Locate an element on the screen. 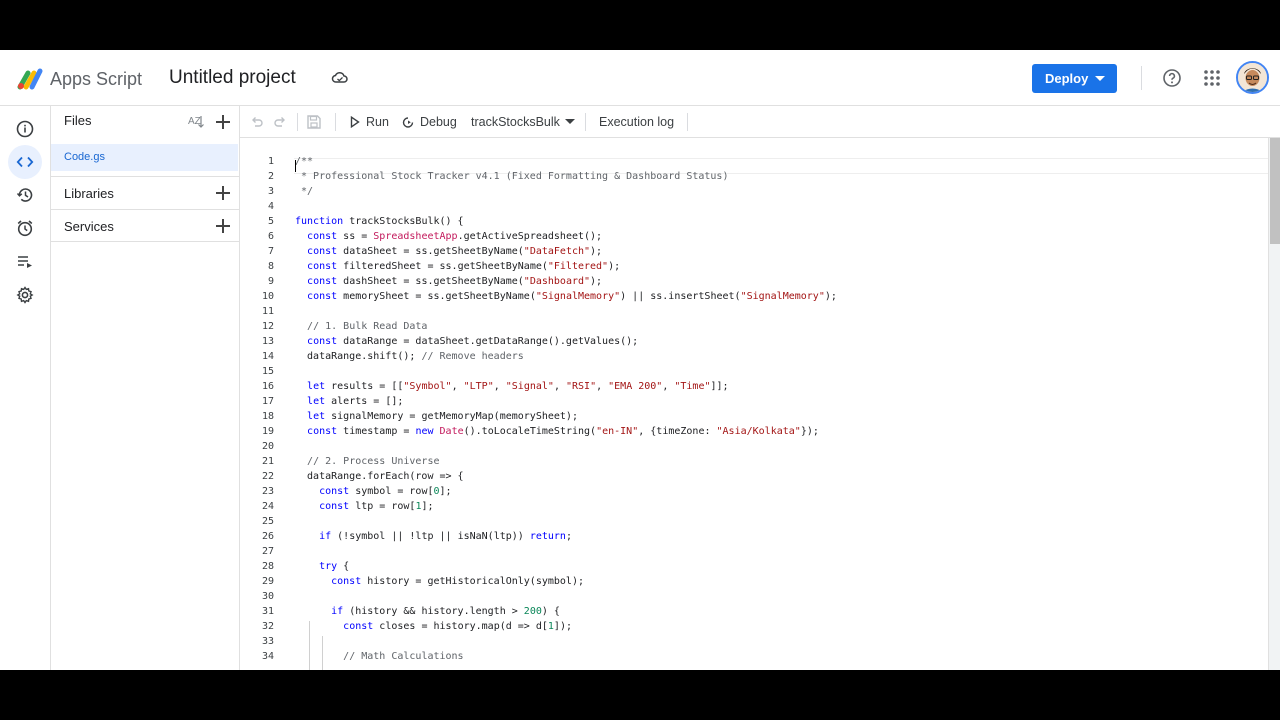 This screenshot has height=720, width=1280. add-library-icon is located at coordinates (223, 193).